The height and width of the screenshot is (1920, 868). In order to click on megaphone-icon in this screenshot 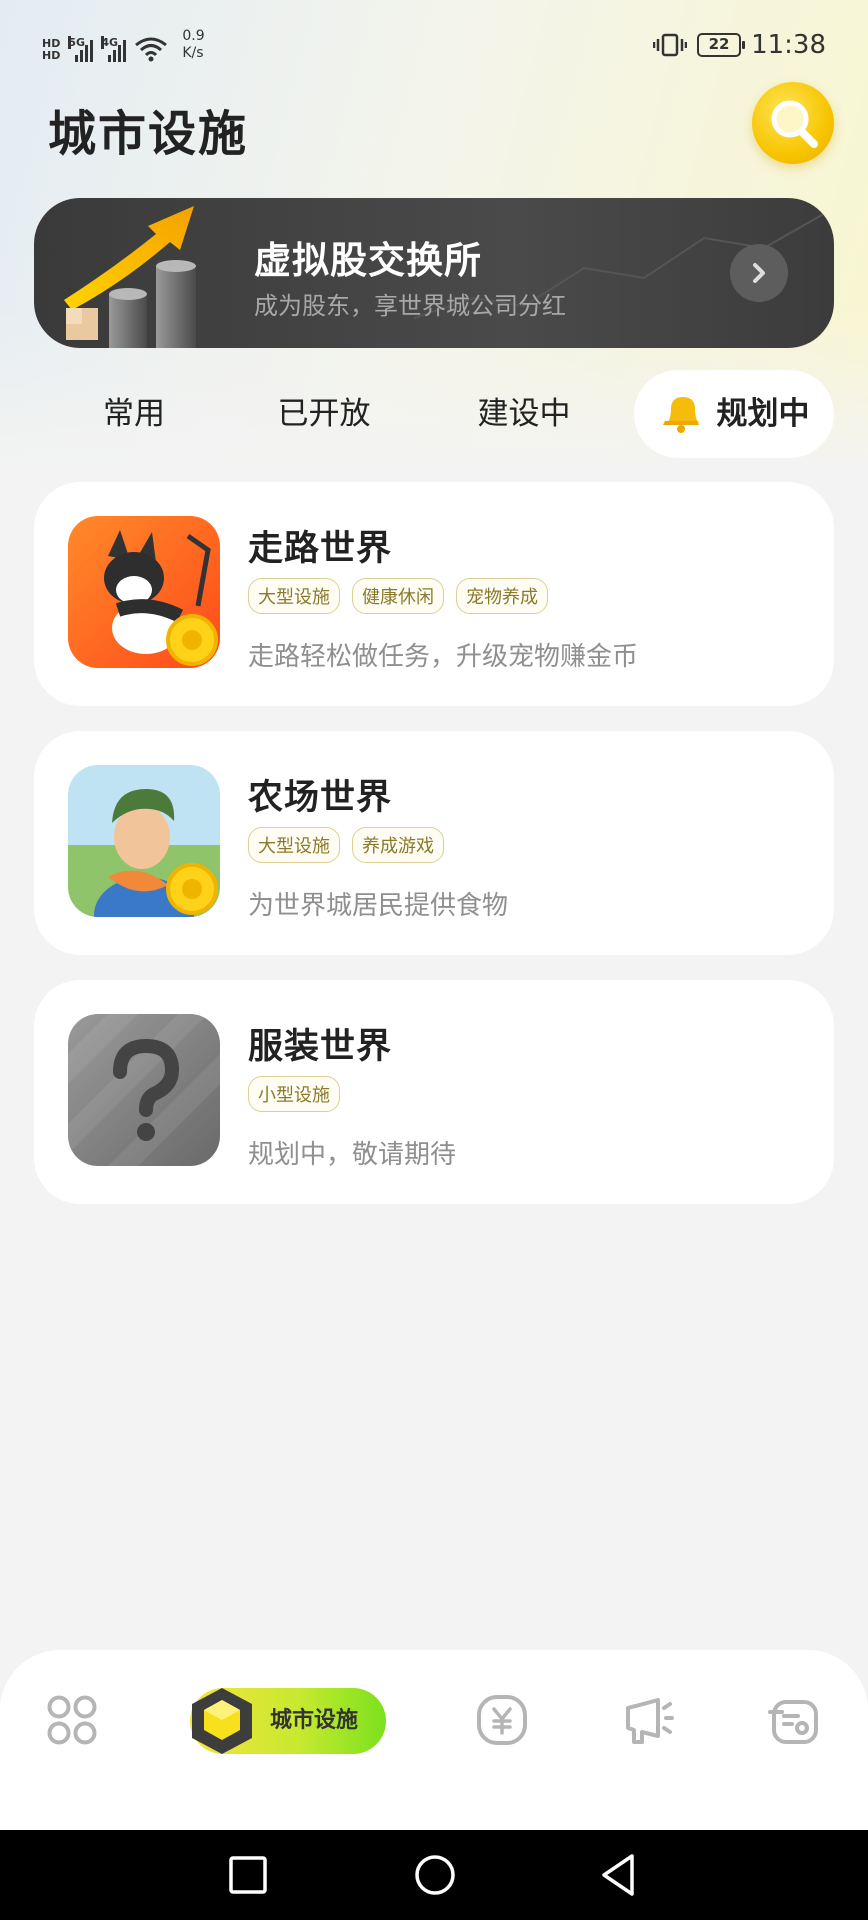, I will do `click(648, 1720)`.